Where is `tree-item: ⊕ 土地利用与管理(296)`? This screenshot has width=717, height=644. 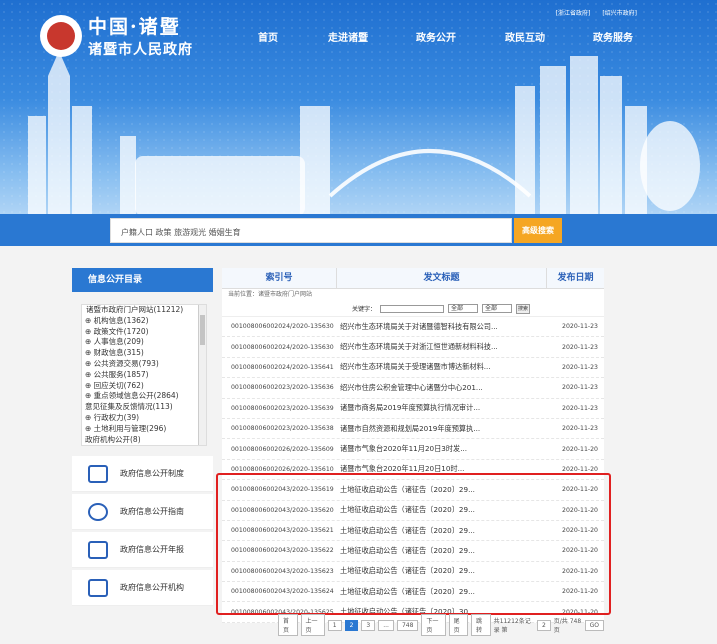
tree-item: ⊕ 土地利用与管理(296) is located at coordinates (144, 429).